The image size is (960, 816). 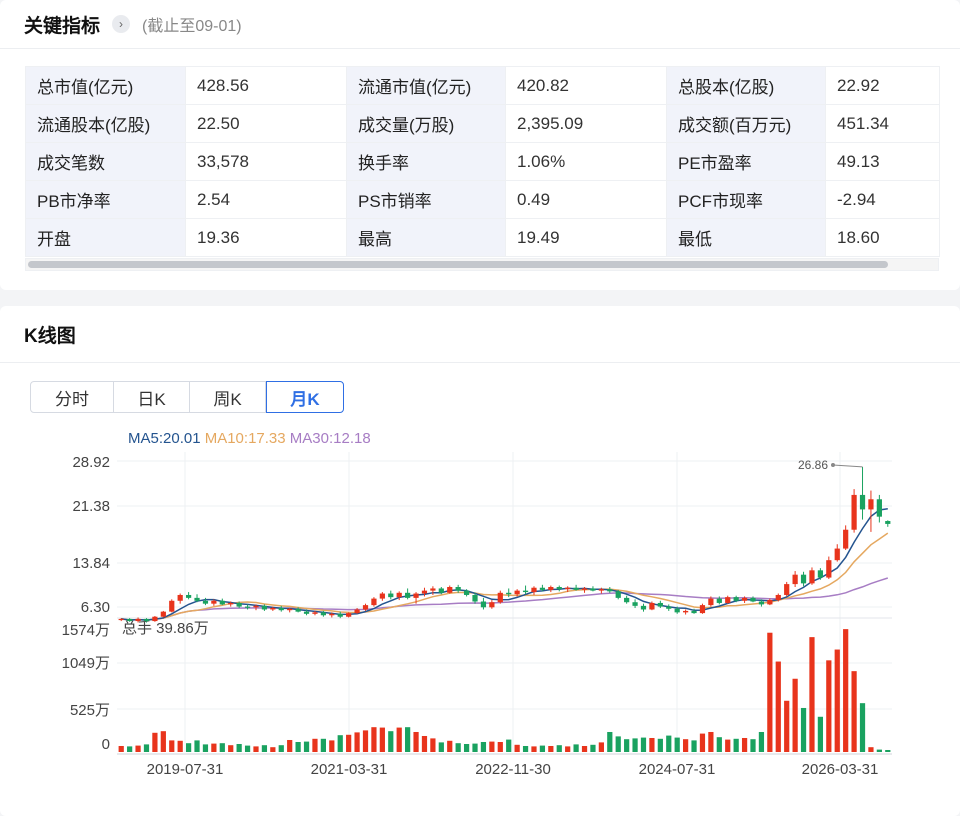 What do you see at coordinates (121, 24) in the screenshot?
I see `chevron-right-icon: ›` at bounding box center [121, 24].